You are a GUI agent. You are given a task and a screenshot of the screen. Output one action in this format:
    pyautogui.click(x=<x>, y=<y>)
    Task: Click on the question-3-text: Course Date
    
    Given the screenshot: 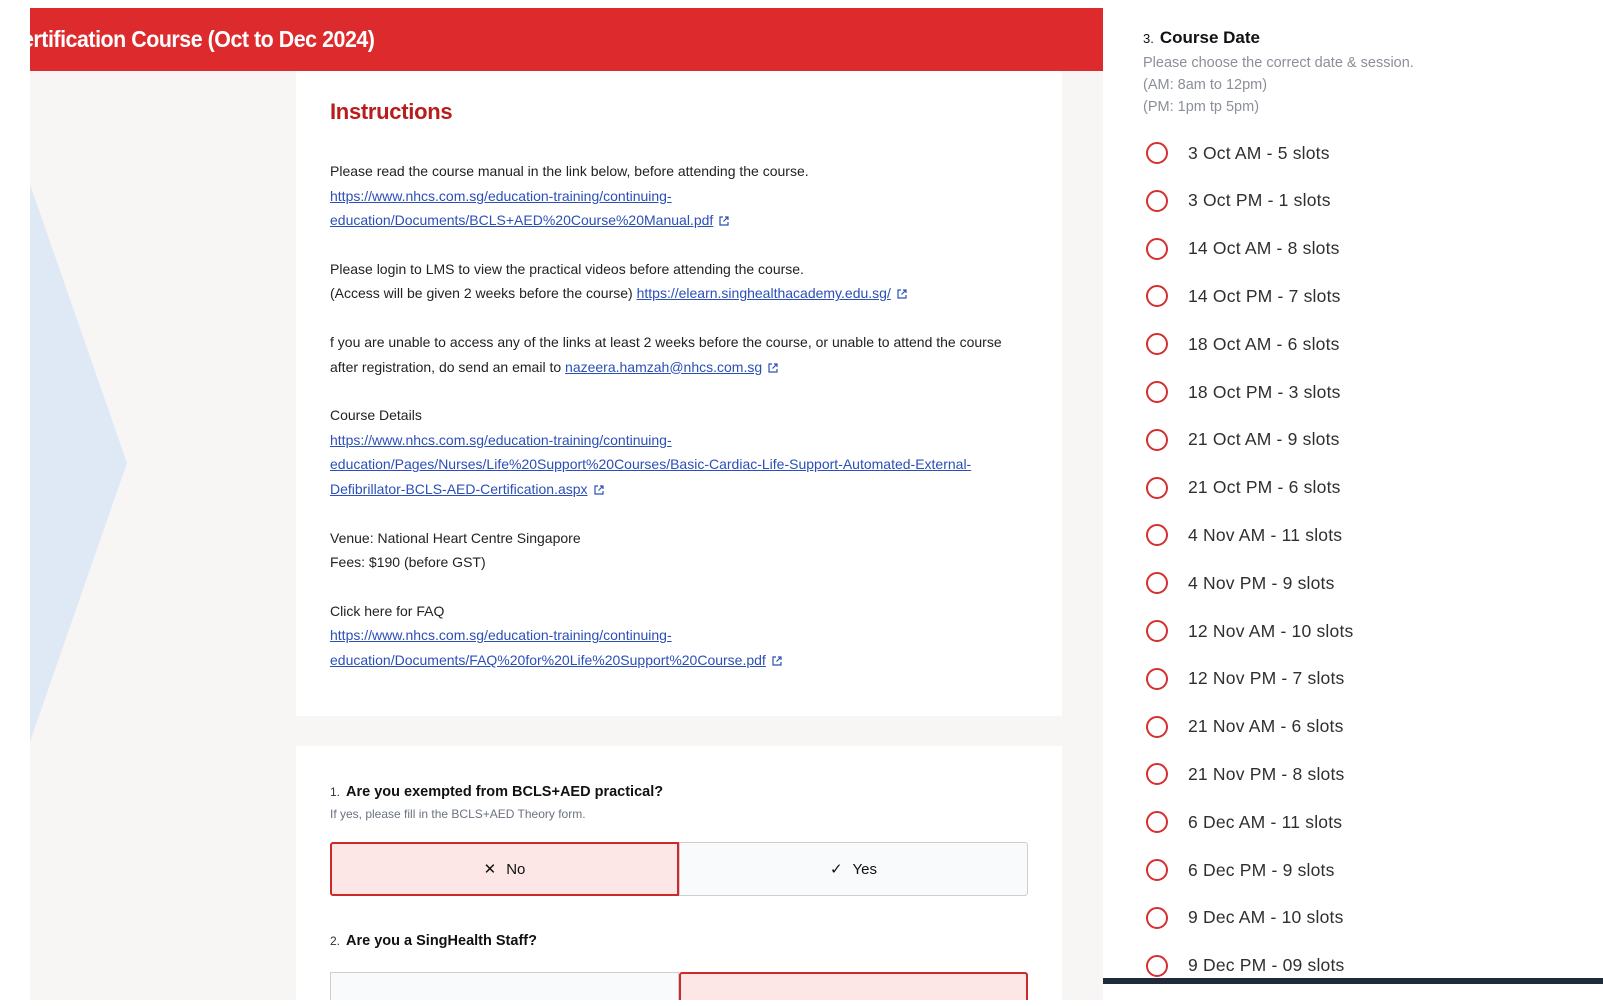 What is the action you would take?
    pyautogui.click(x=1209, y=37)
    